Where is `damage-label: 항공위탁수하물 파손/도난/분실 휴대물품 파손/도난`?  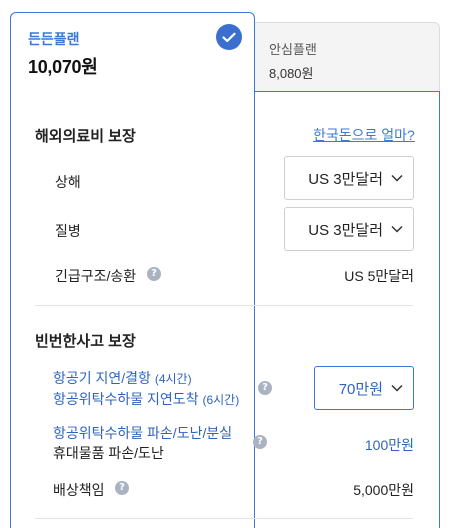
damage-label: 항공위탁수하물 파손/도난/분실 휴대물품 파손/도난 is located at coordinates (142, 443).